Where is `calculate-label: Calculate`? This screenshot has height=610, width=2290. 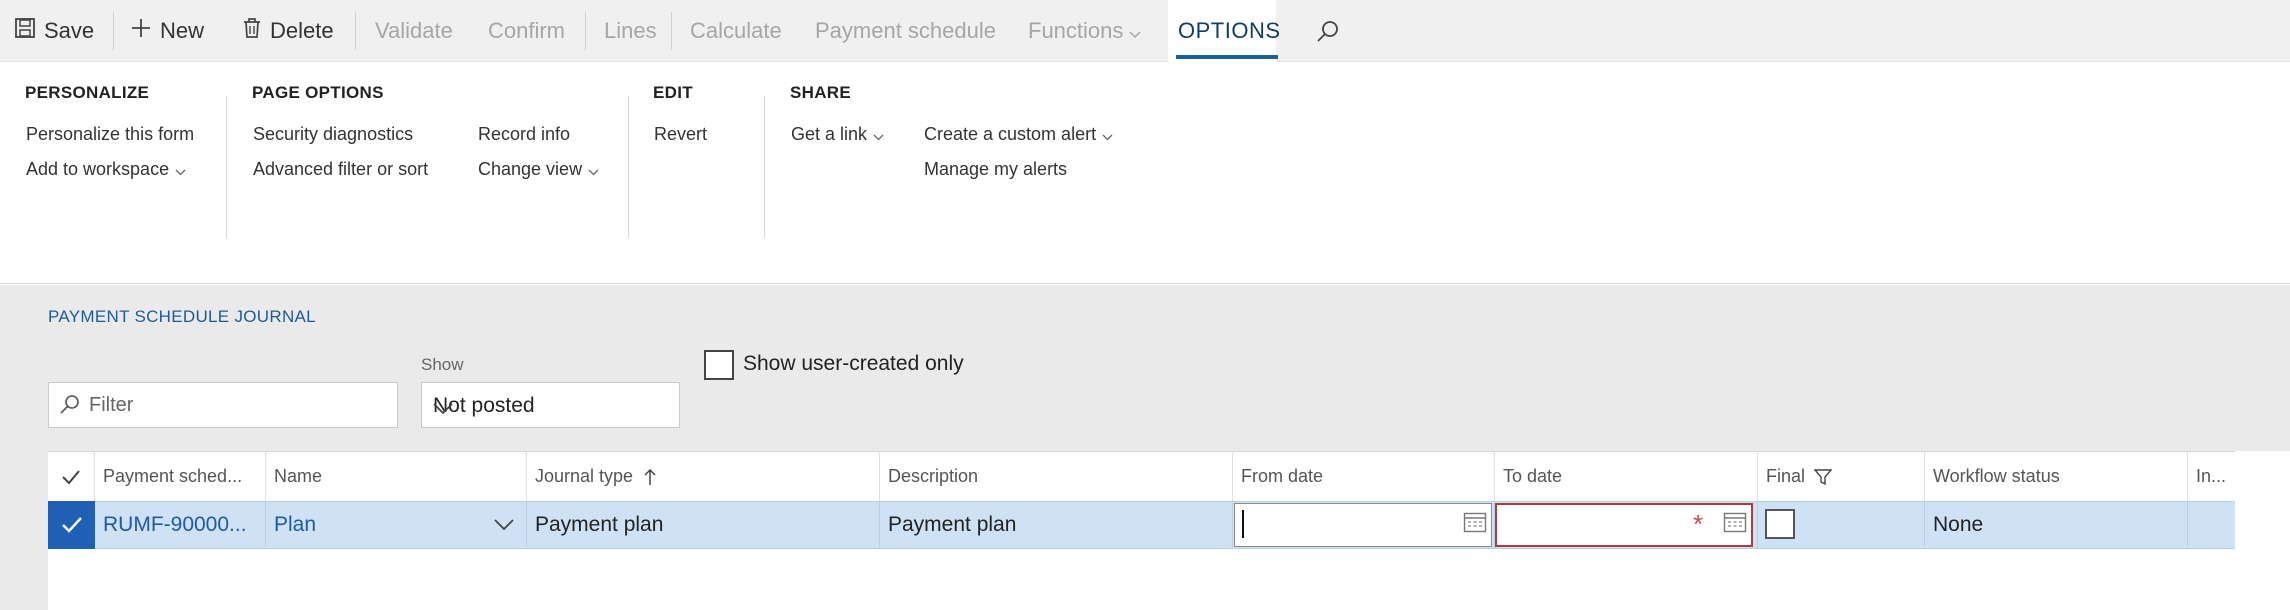 calculate-label: Calculate is located at coordinates (736, 30).